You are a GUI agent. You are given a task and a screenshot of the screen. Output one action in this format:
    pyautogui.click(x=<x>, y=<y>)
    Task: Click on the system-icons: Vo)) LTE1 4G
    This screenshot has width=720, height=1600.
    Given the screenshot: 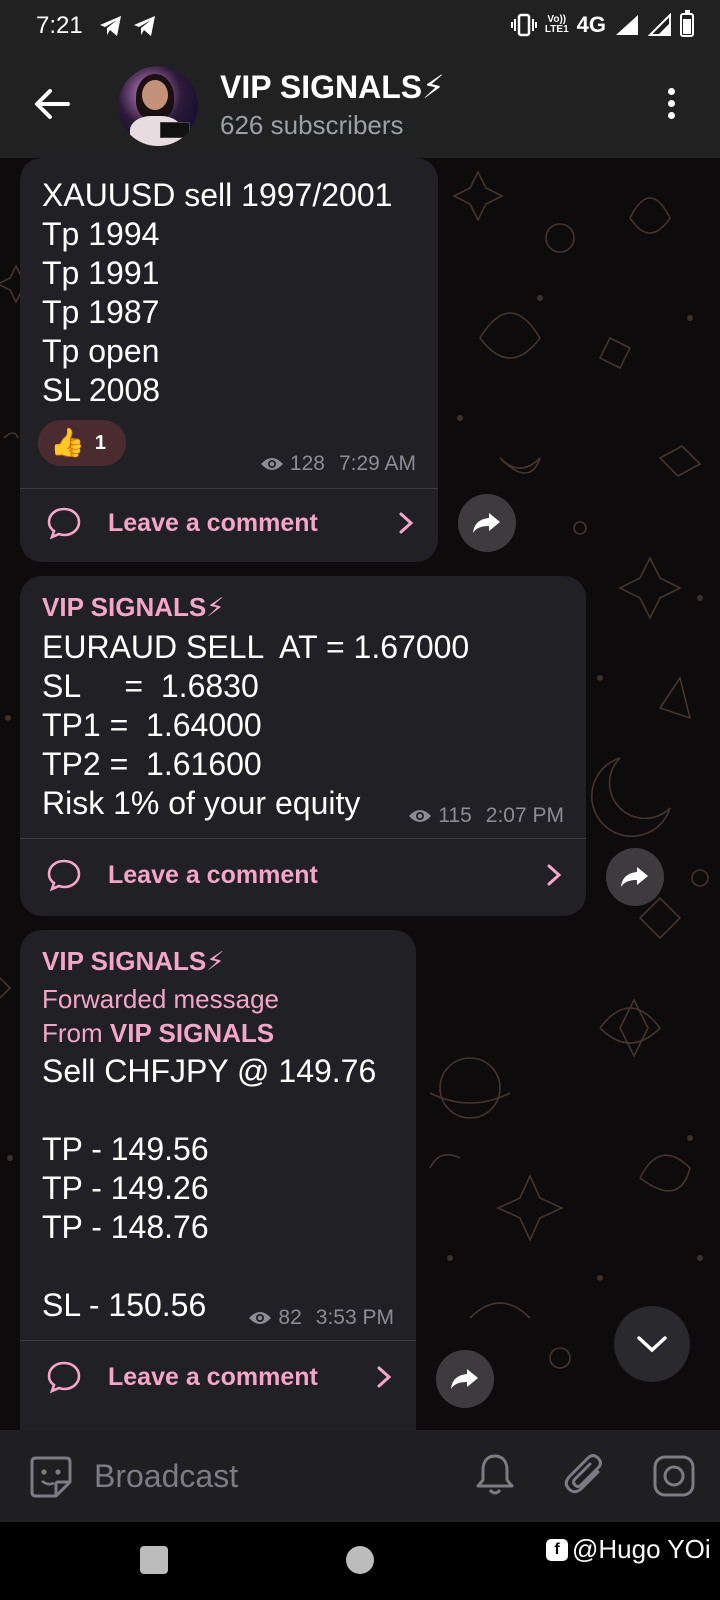 What is the action you would take?
    pyautogui.click(x=602, y=24)
    